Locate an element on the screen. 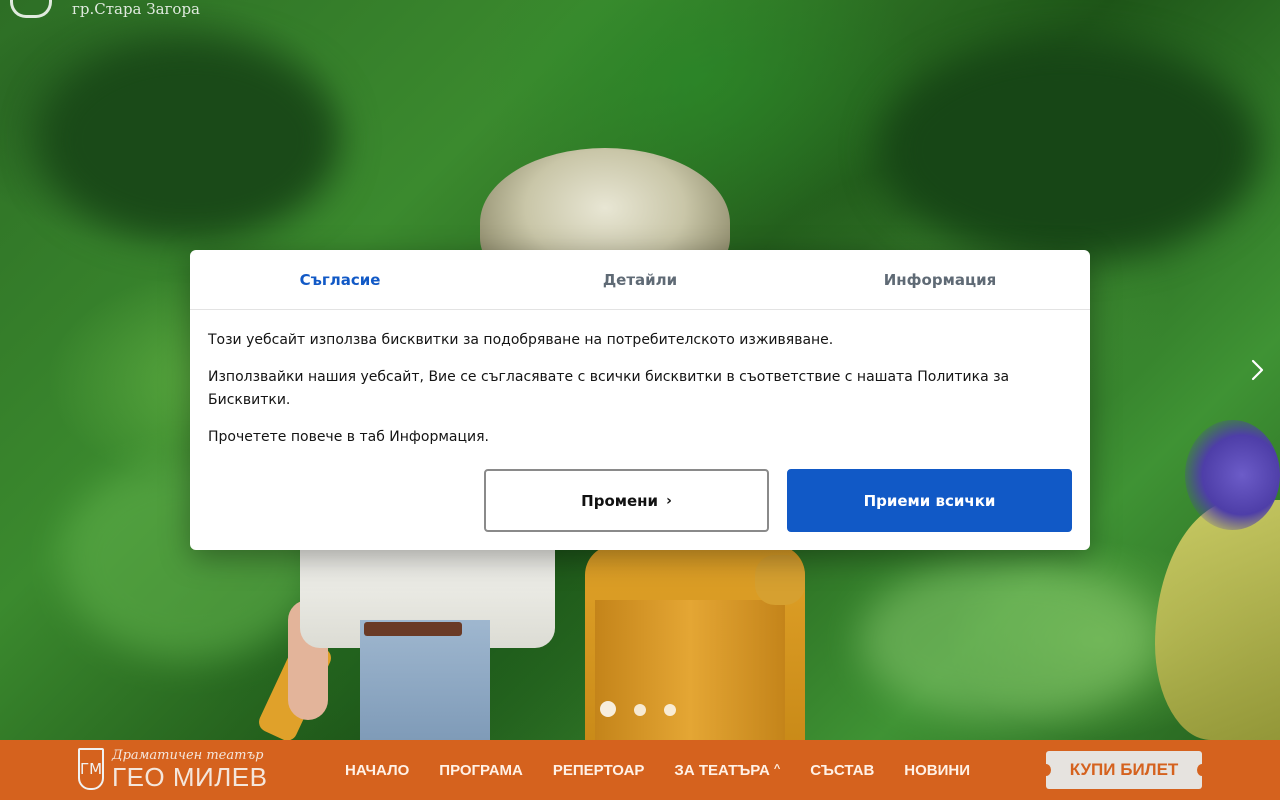 The height and width of the screenshot is (800, 1280). nav-link-about: ЗА ТЕАТЪРА ^ is located at coordinates (727, 770).